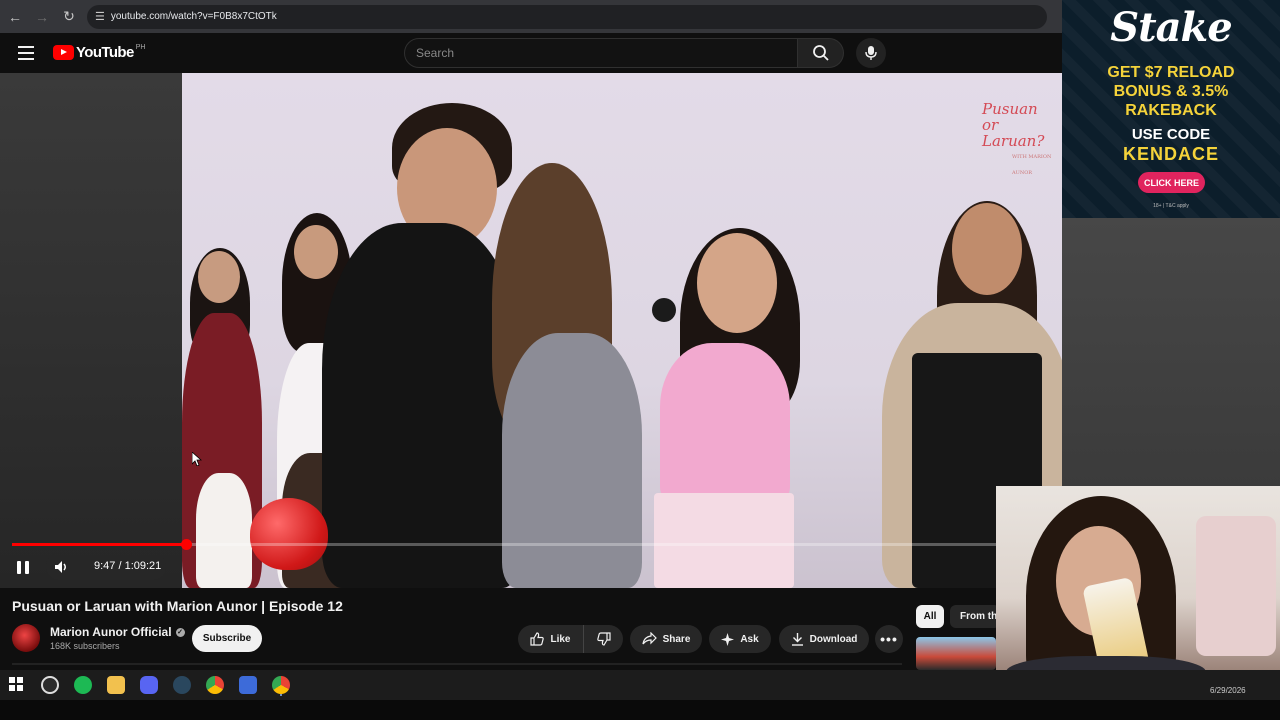  I want to click on windows-icon, so click(17, 685).